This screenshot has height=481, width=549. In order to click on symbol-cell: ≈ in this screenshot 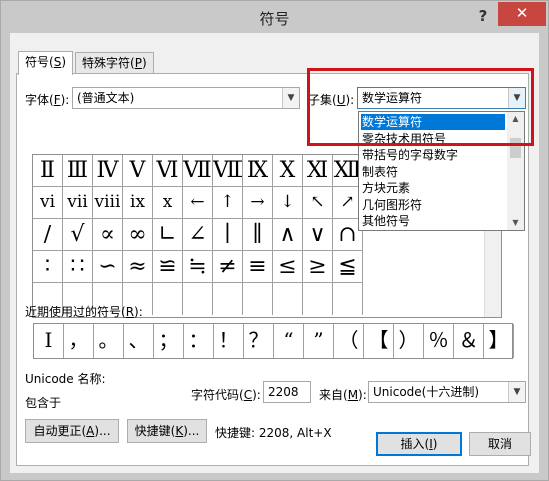, I will do `click(138, 267)`.